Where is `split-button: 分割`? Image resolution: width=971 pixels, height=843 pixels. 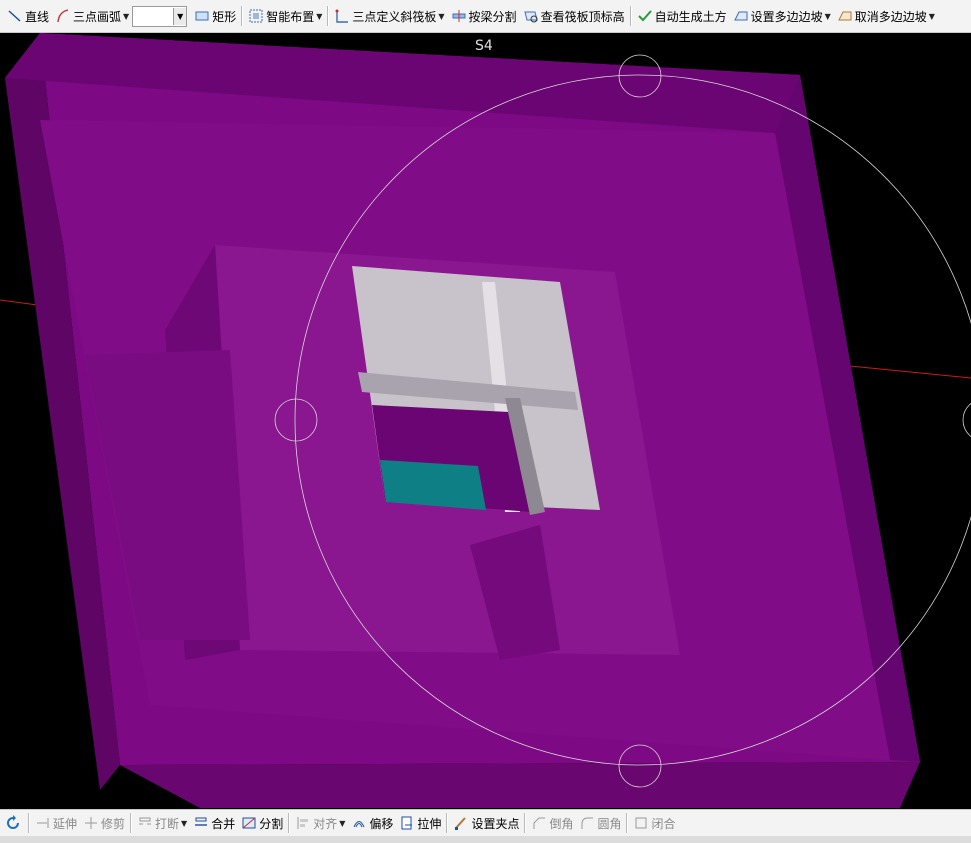 split-button: 分割 is located at coordinates (262, 823).